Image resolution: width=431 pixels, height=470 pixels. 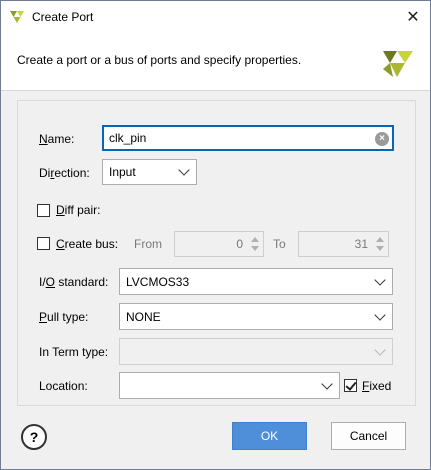 What do you see at coordinates (87, 244) in the screenshot?
I see `create-bus-label: Create bus:` at bounding box center [87, 244].